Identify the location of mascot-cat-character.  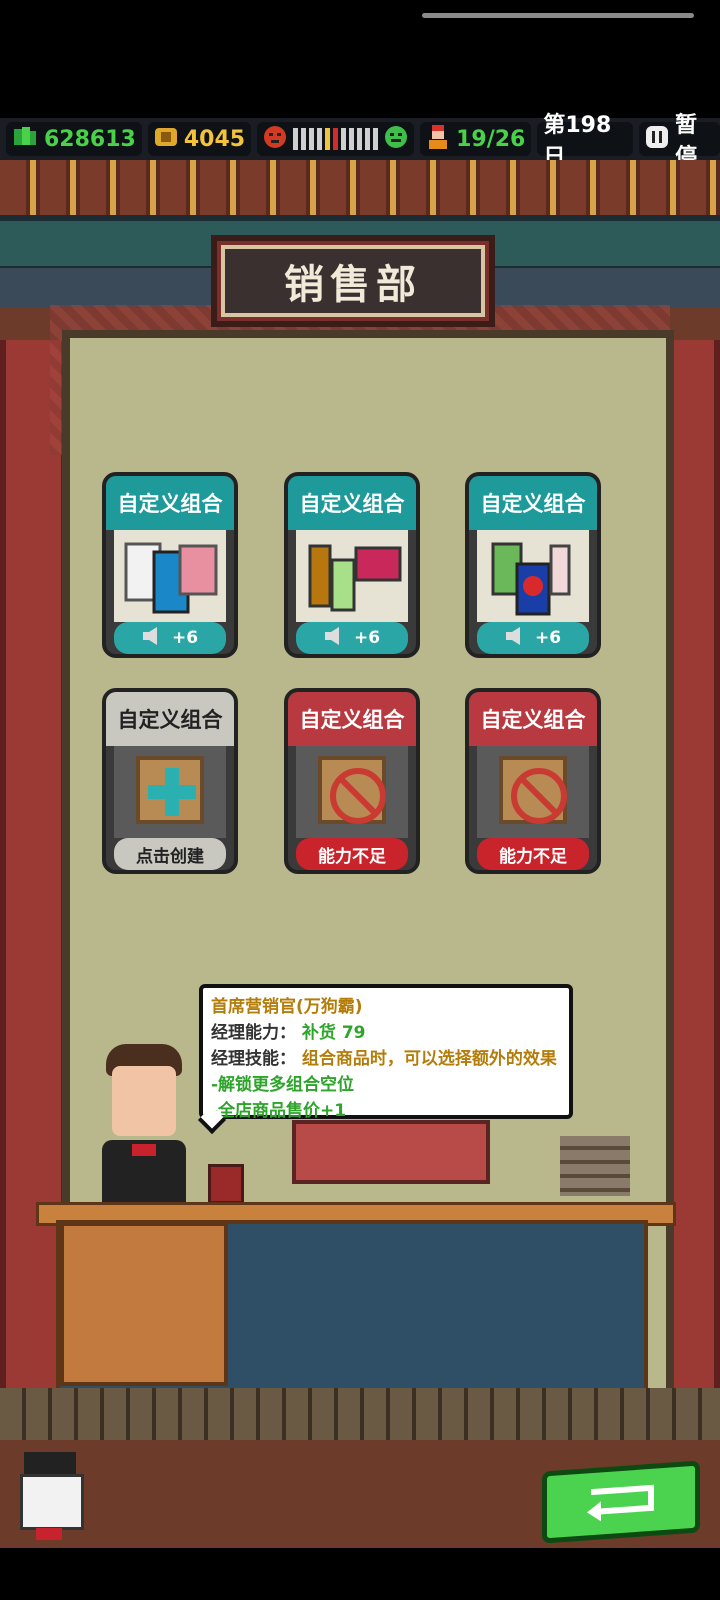
(49, 1495).